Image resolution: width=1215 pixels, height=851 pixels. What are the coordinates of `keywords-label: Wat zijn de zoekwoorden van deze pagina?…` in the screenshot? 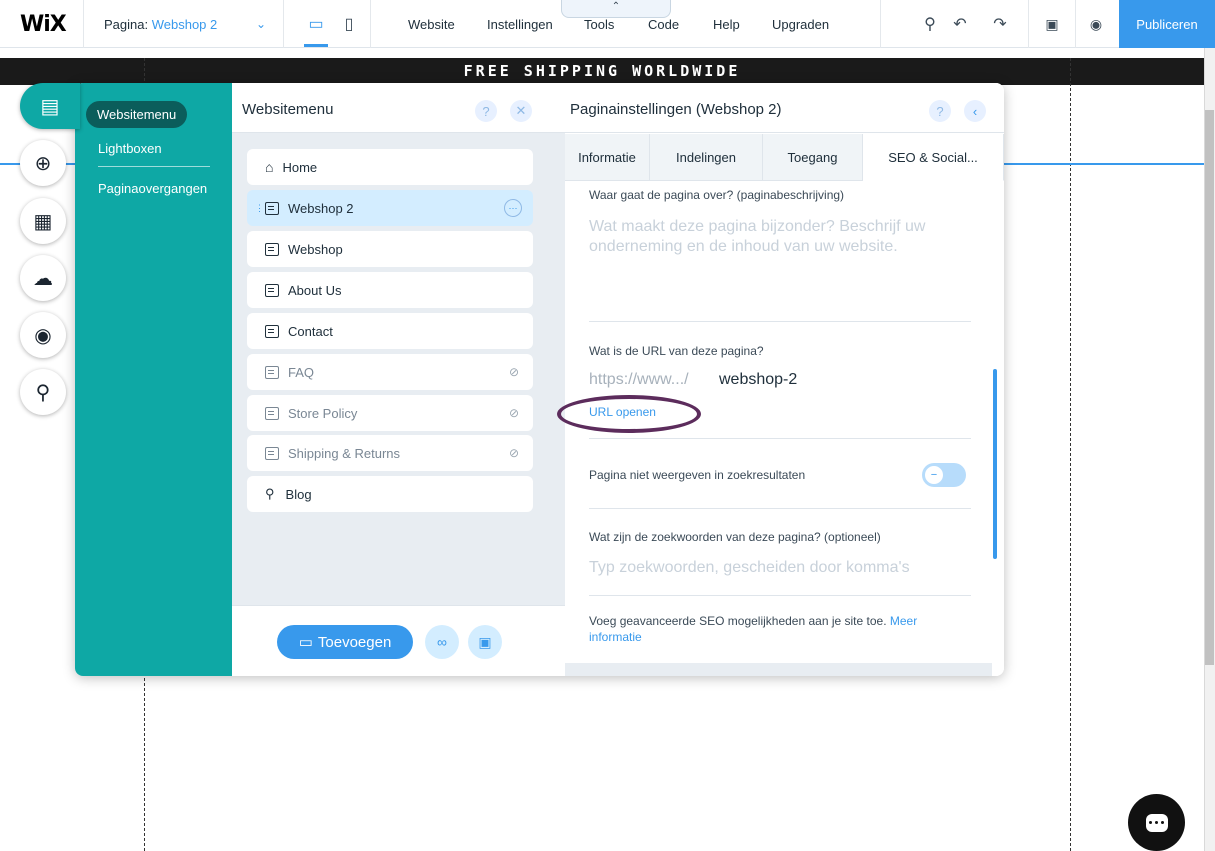 It's located at (735, 537).